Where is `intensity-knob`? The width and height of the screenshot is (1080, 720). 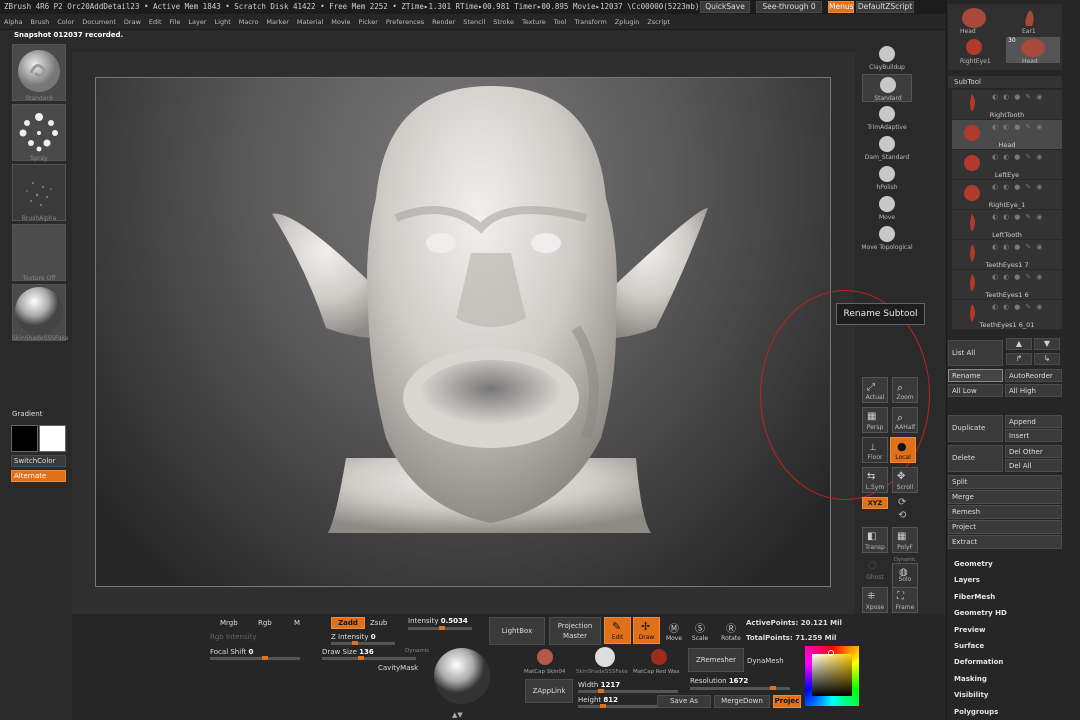 intensity-knob is located at coordinates (442, 628).